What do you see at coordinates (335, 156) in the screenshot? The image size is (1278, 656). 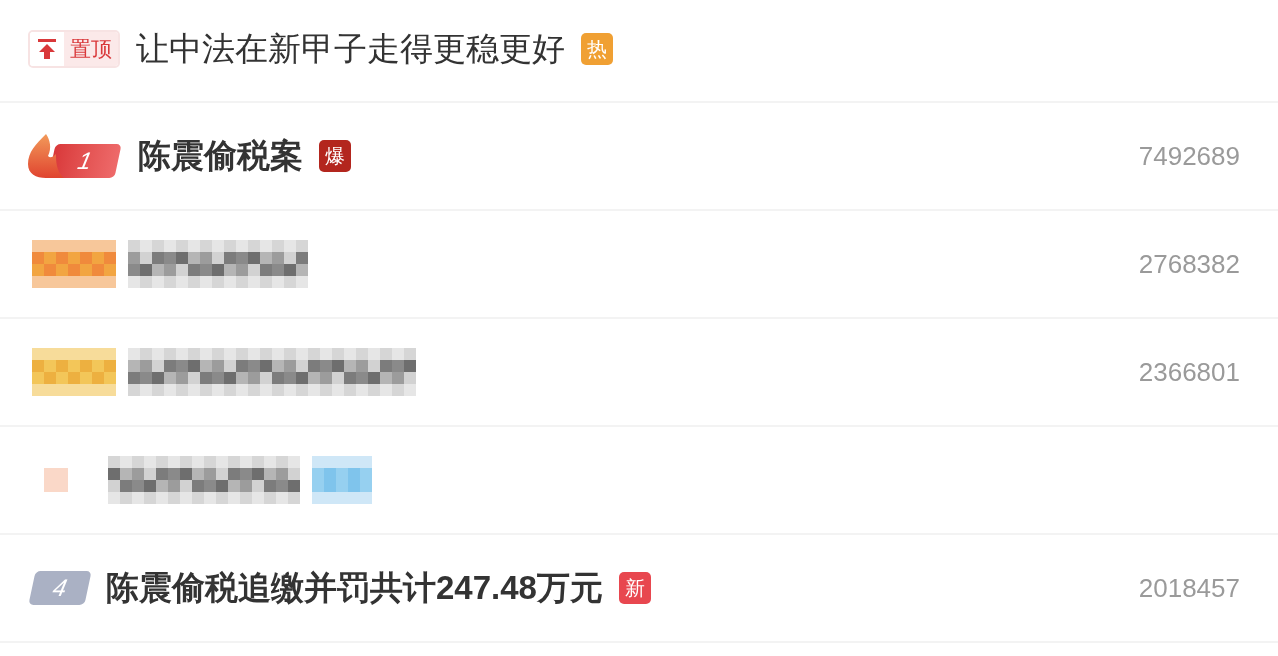 I see `tag-label: 爆` at bounding box center [335, 156].